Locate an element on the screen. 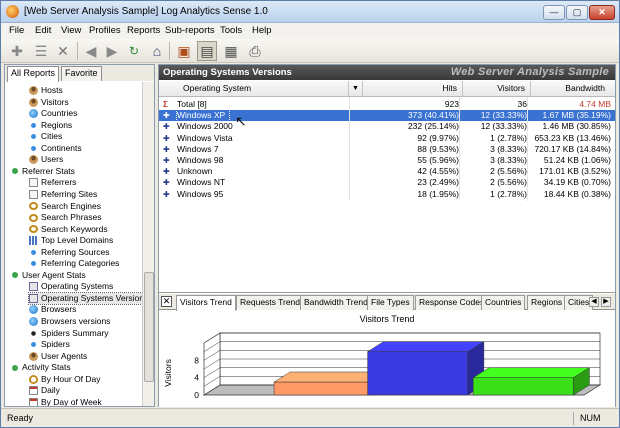 The width and height of the screenshot is (620, 428). cell-hits: 232 (25.14%) is located at coordinates (433, 126).